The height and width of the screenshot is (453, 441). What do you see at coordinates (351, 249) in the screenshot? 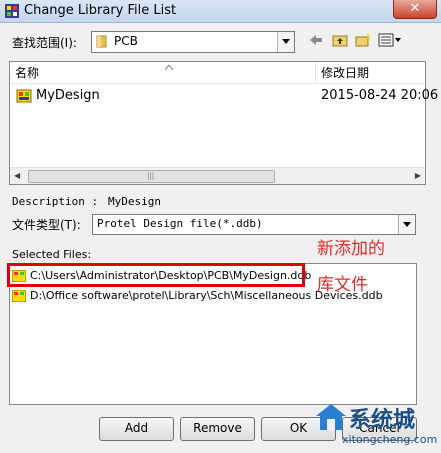
I see `annotation-line-1: 新添加的` at bounding box center [351, 249].